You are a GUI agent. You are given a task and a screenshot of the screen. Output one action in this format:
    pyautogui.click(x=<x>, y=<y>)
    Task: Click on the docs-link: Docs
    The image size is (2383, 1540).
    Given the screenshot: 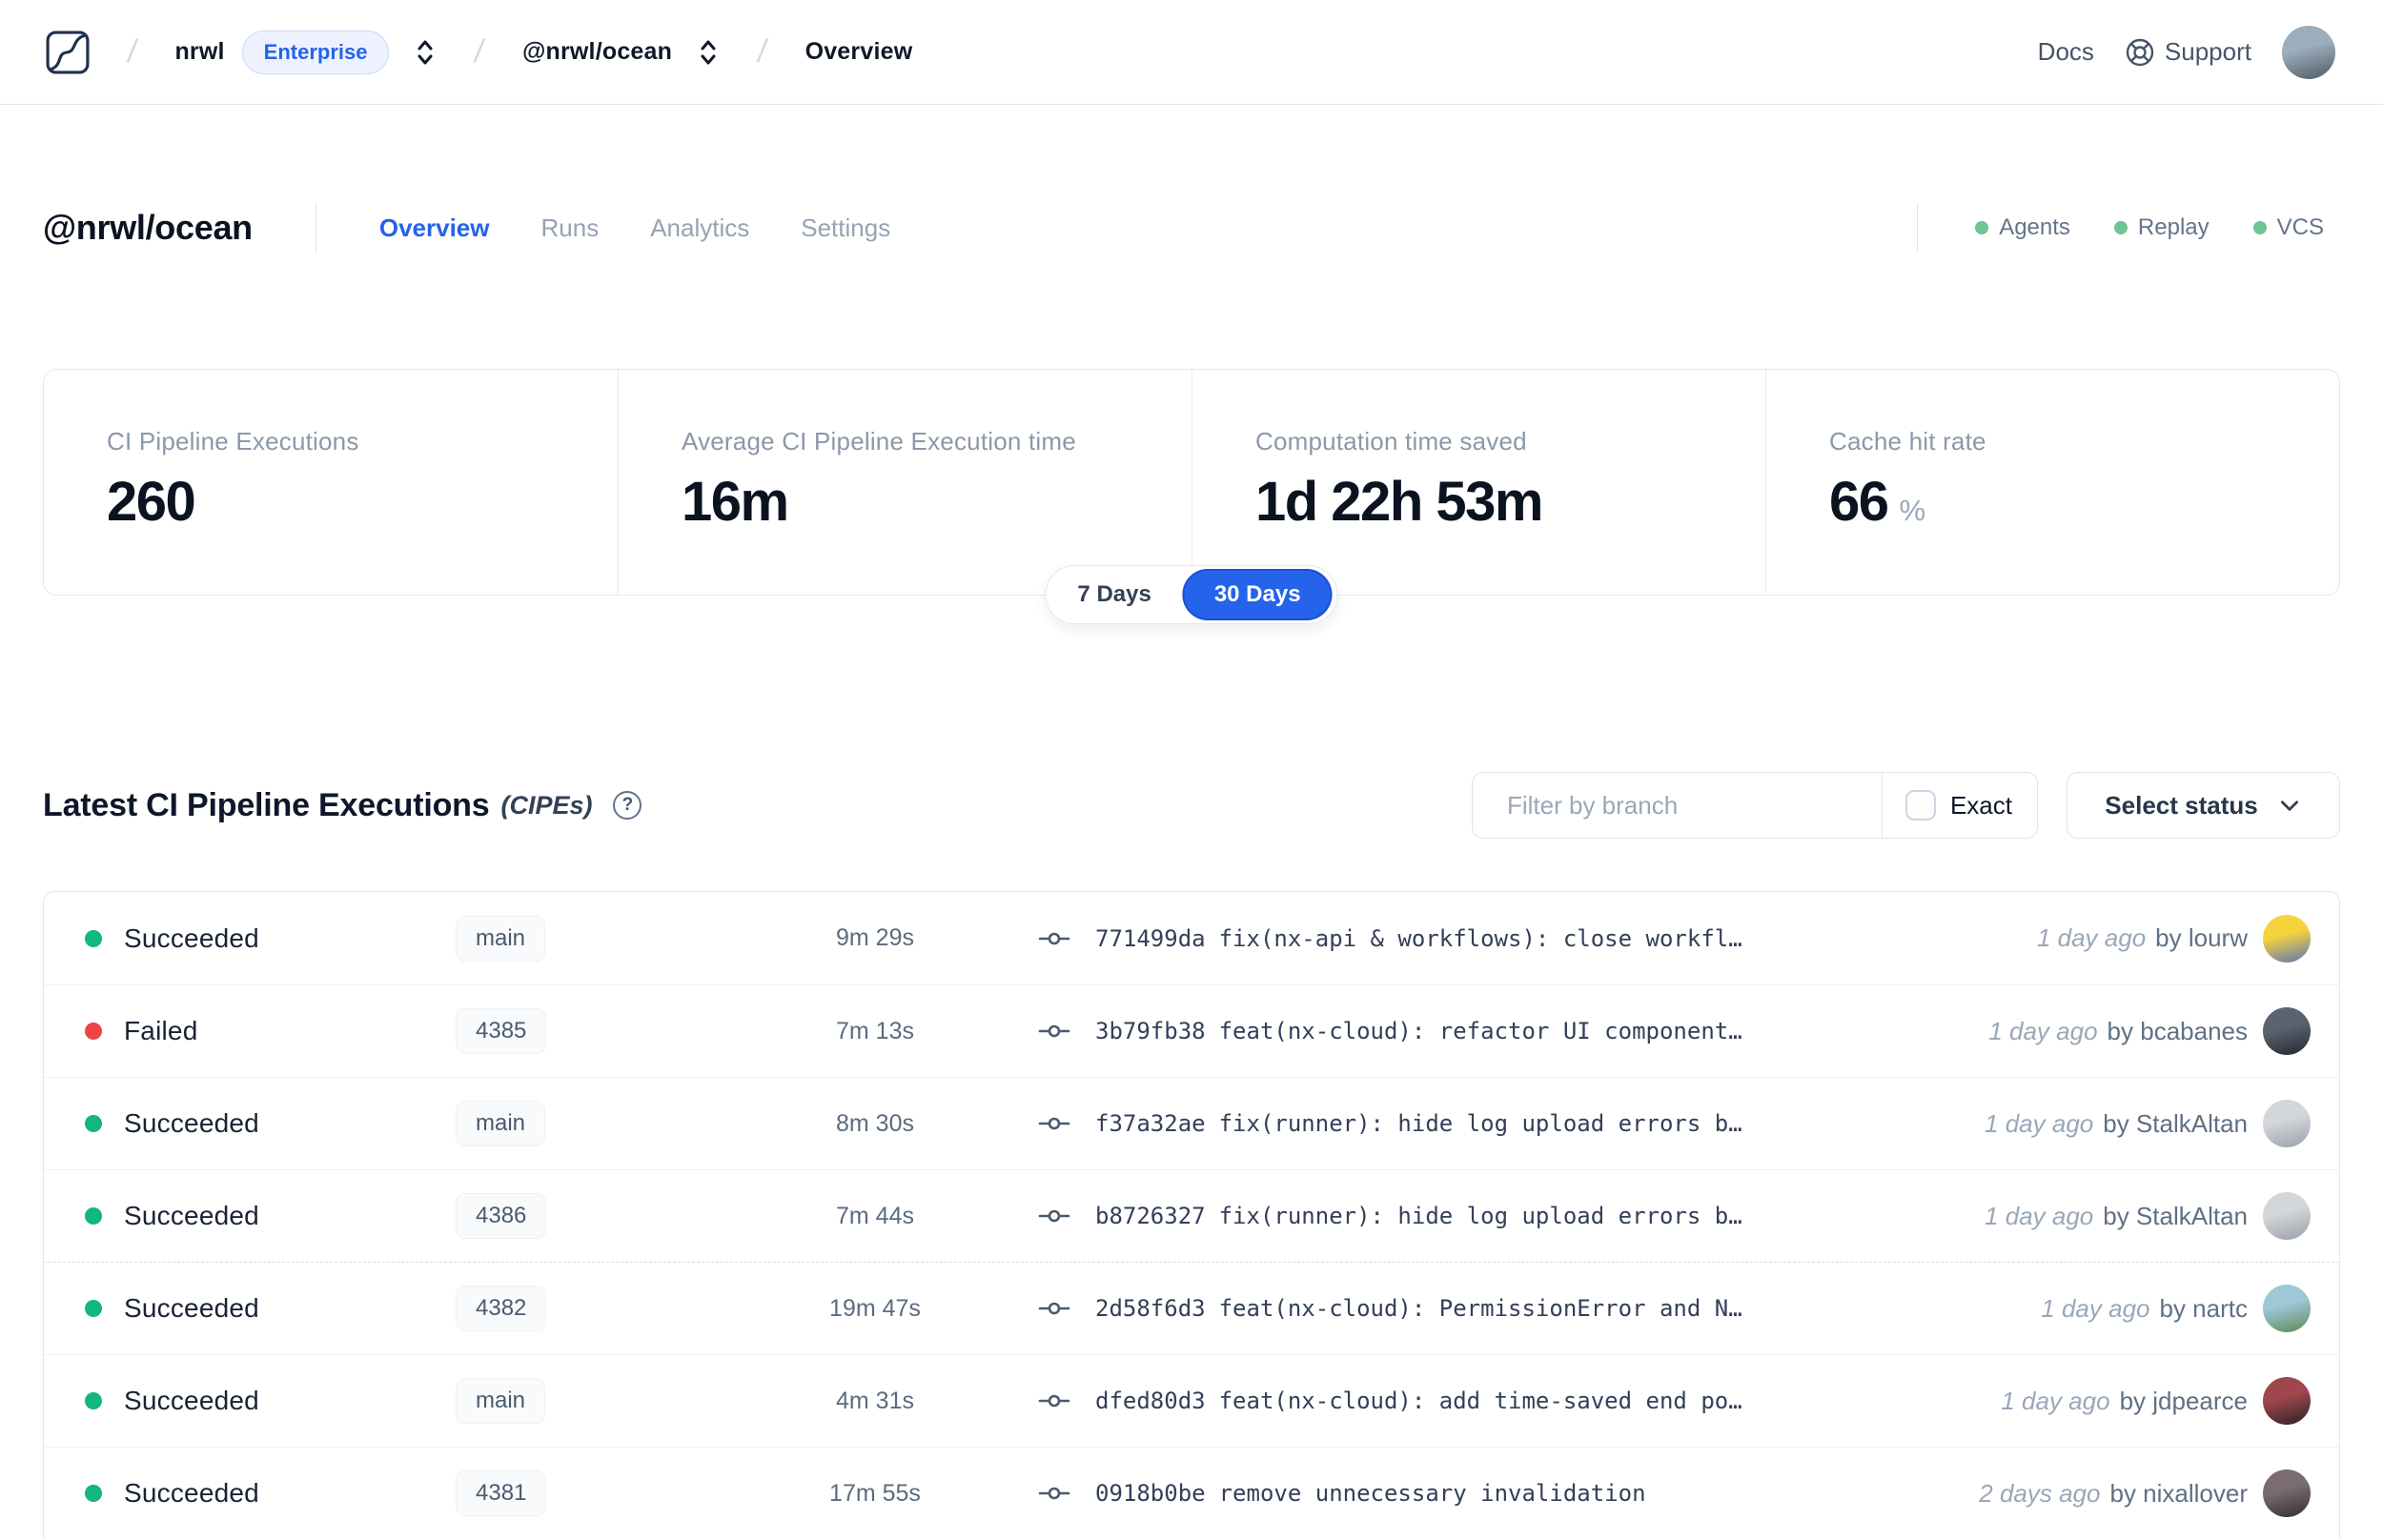 What is the action you would take?
    pyautogui.click(x=2066, y=52)
    